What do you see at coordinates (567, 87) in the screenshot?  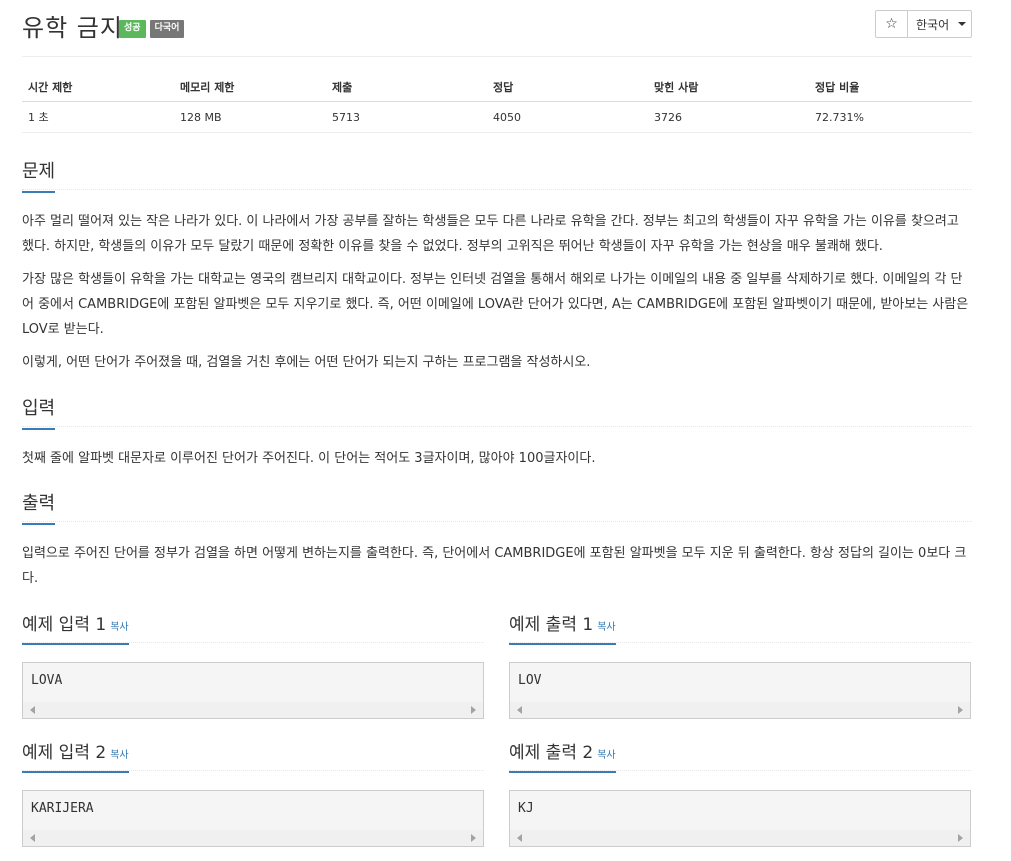 I see `stats-header-accepted: 정답` at bounding box center [567, 87].